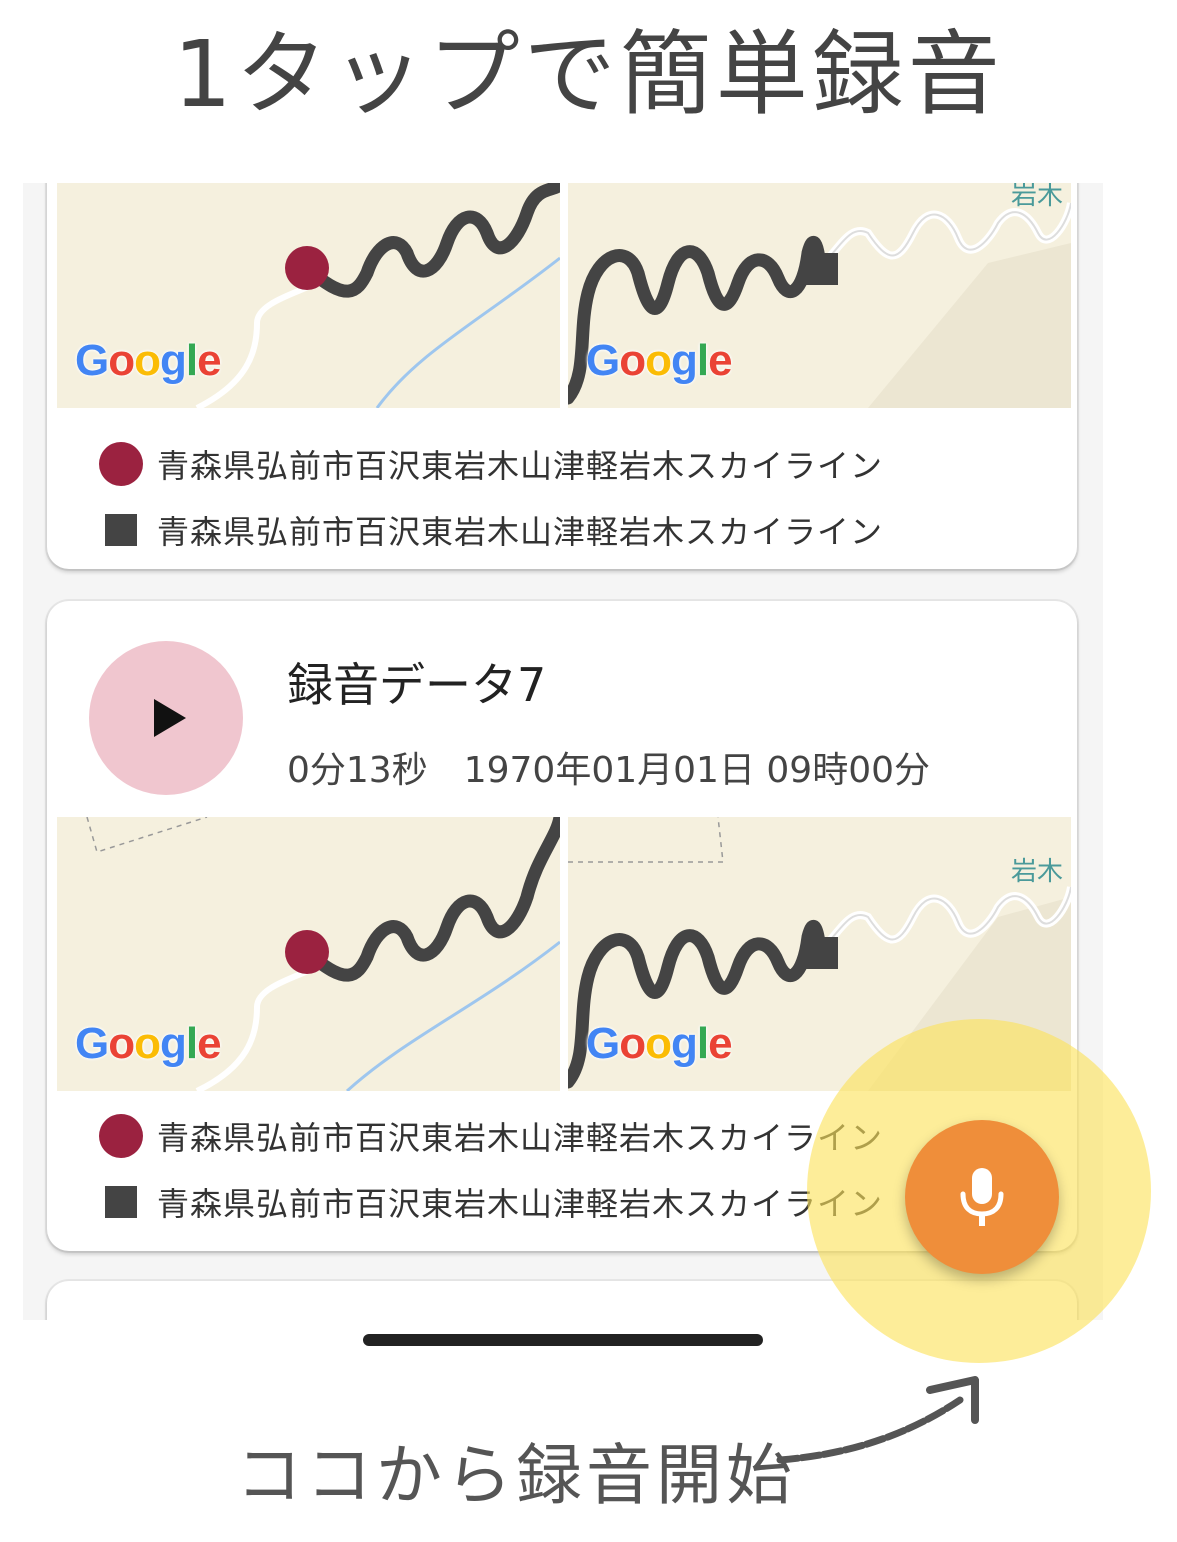 The image size is (1177, 1542). I want to click on record-button, so click(982, 1197).